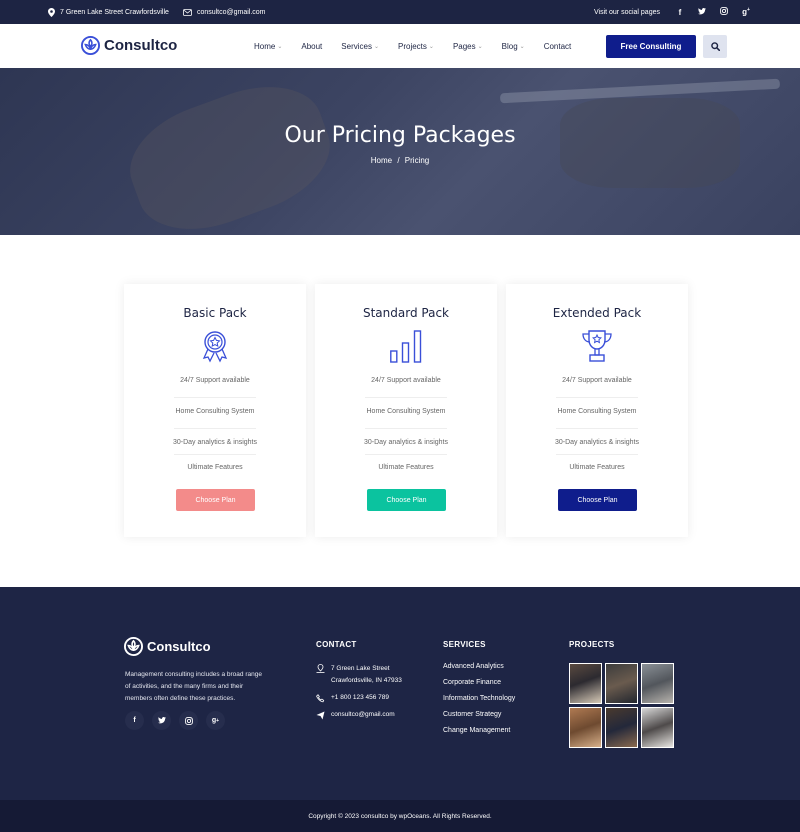  Describe the element at coordinates (230, 151) in the screenshot. I see `hero-background-image` at that location.